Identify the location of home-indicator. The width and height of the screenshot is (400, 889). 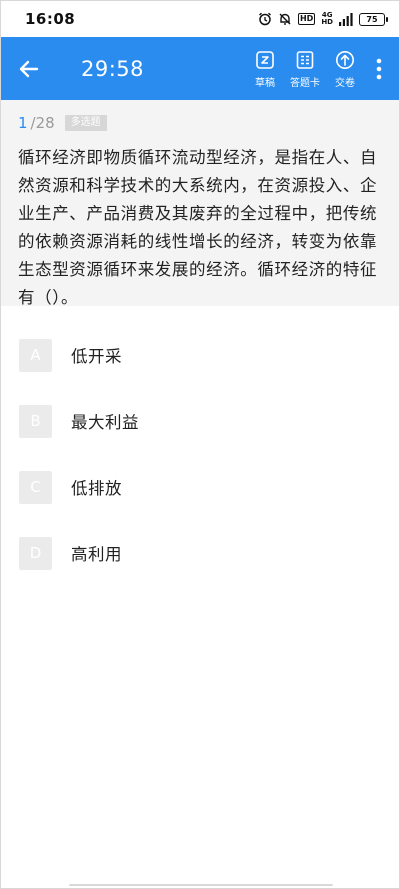
(201, 885).